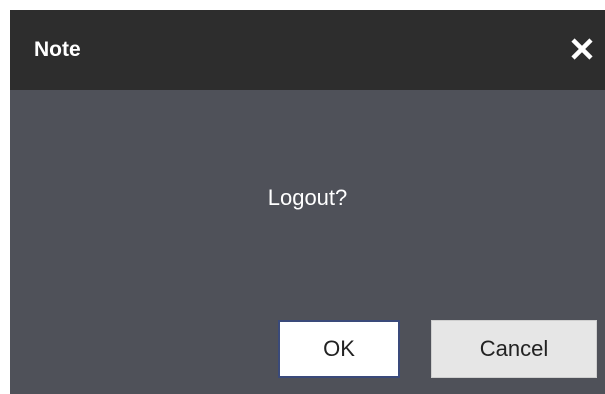  I want to click on dialog-title: Note, so click(57, 49).